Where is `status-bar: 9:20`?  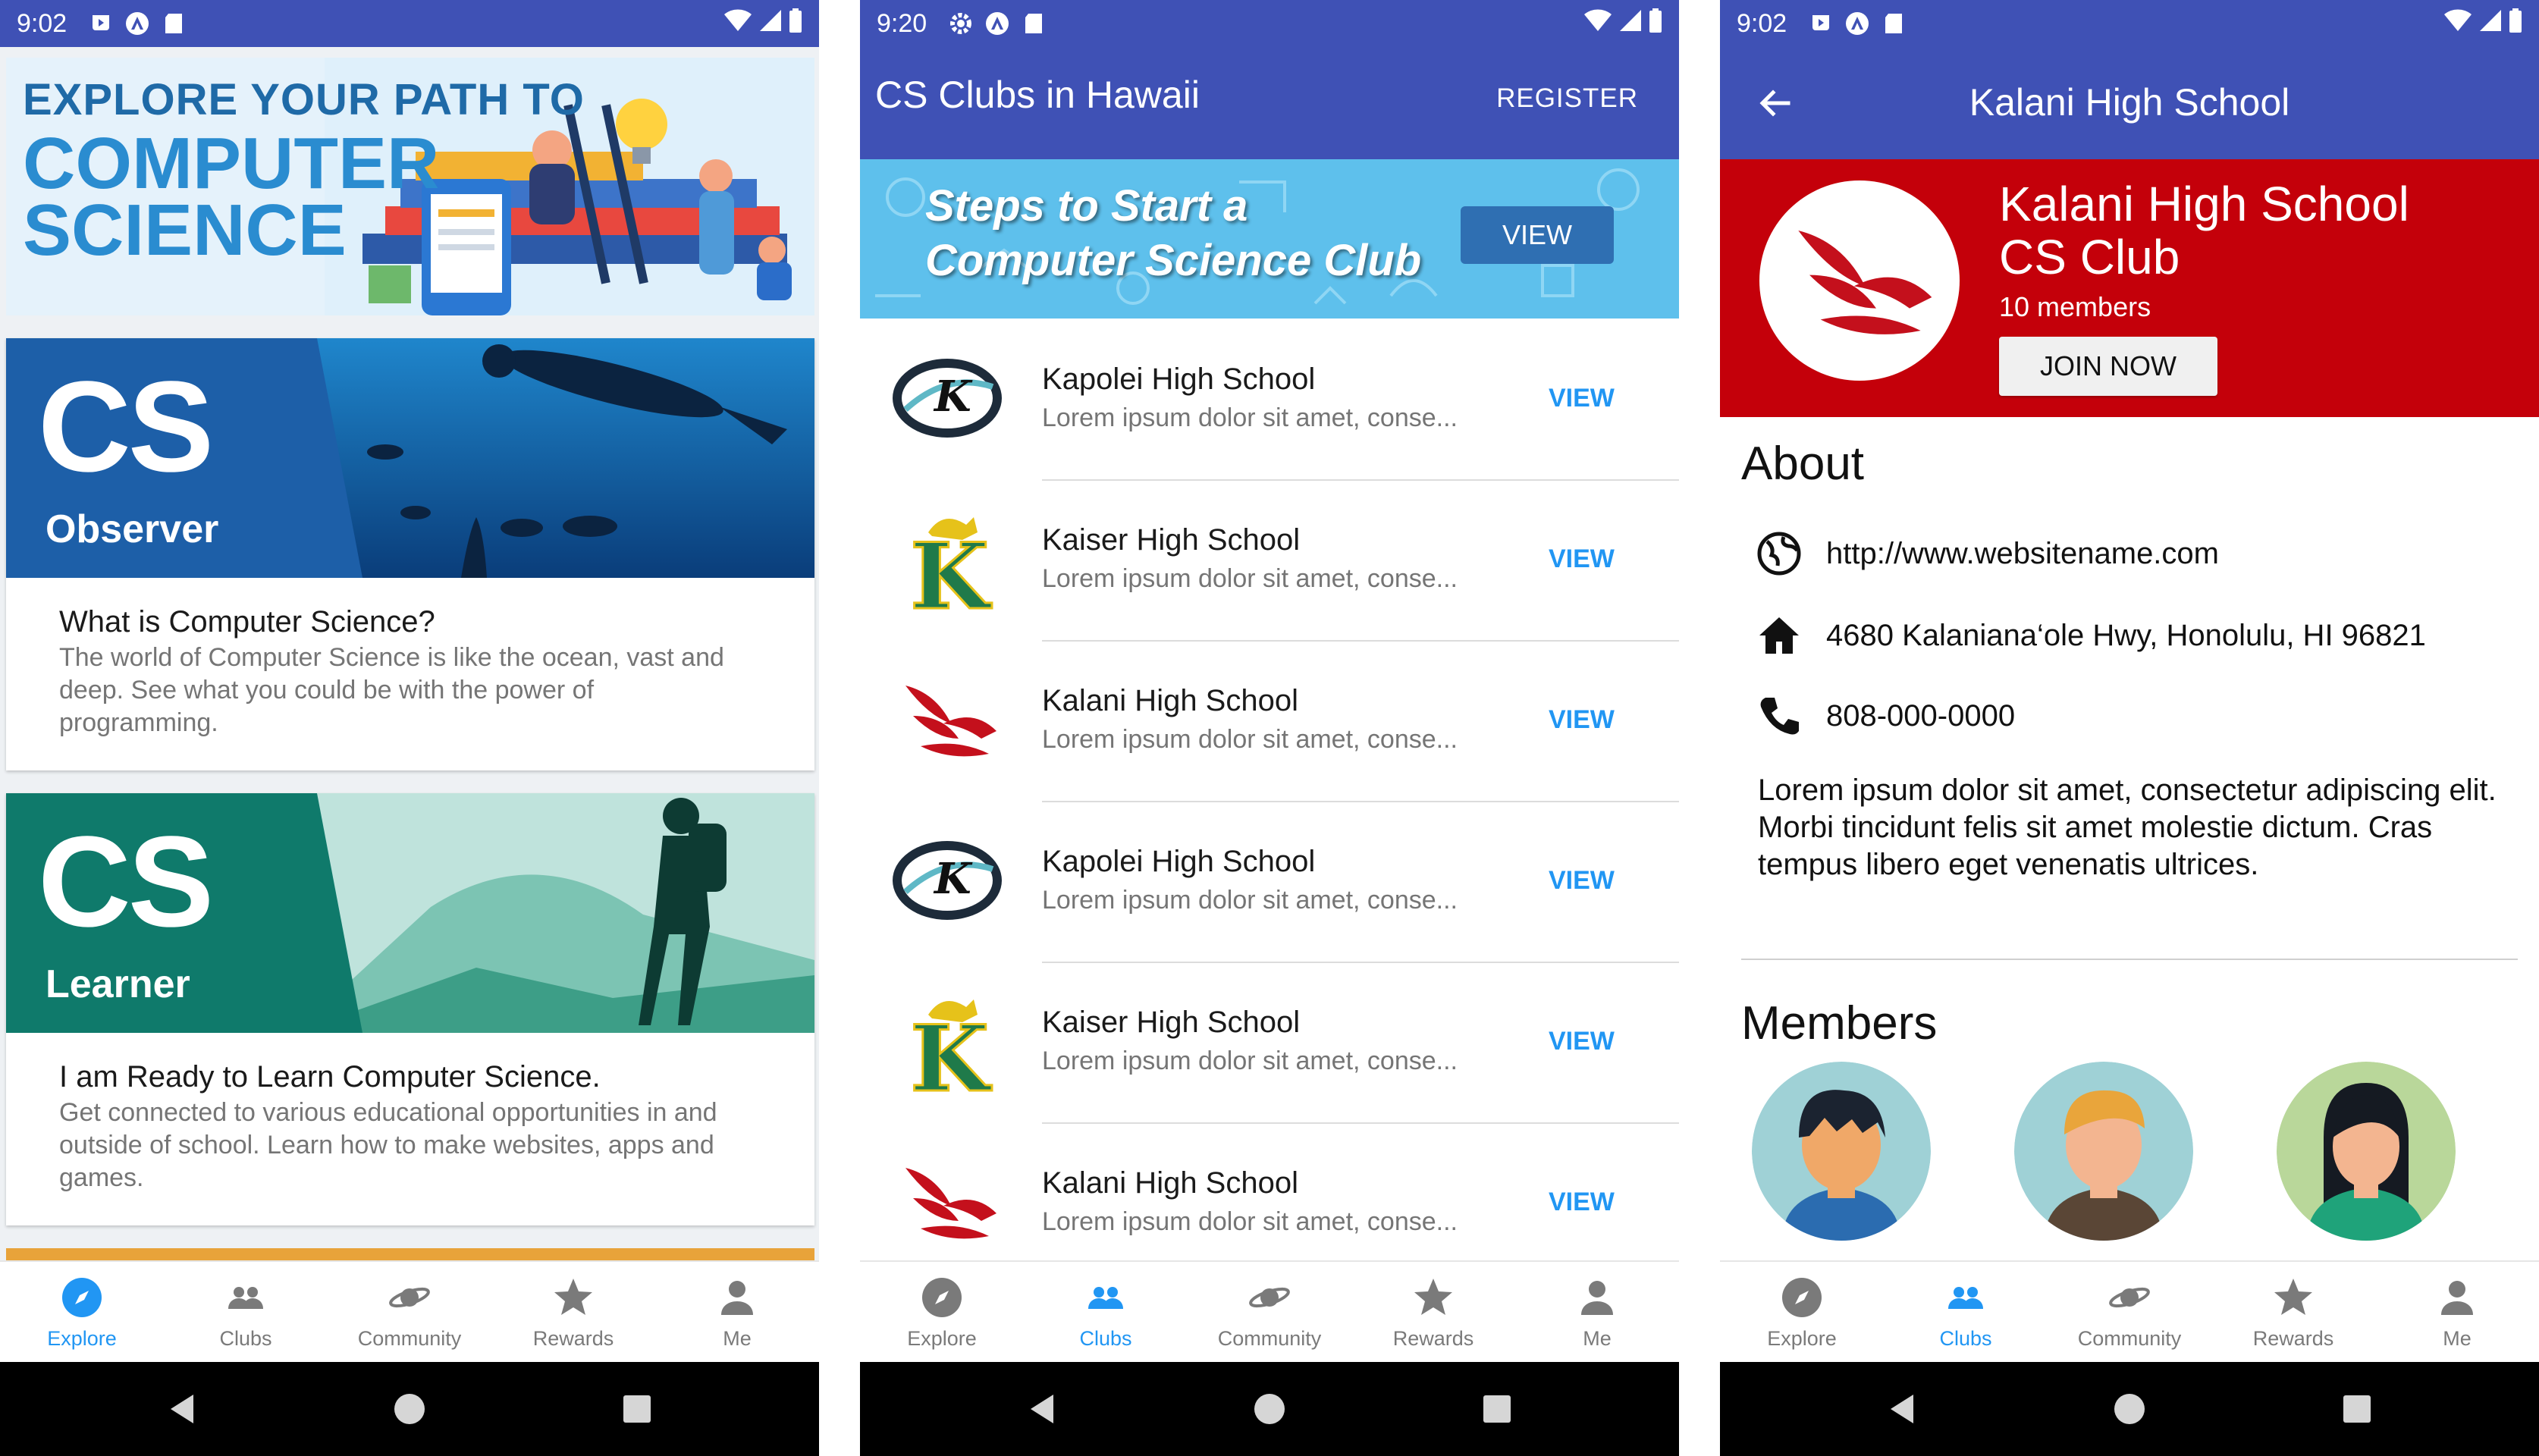 status-bar: 9:20 is located at coordinates (1269, 23).